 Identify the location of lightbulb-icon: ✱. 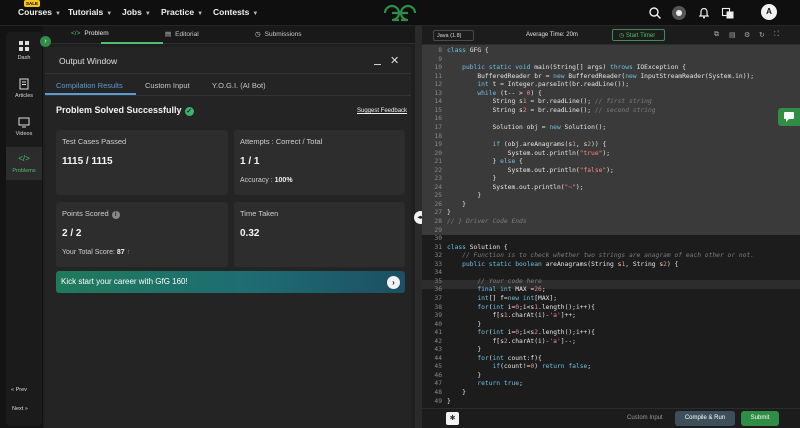
(452, 418).